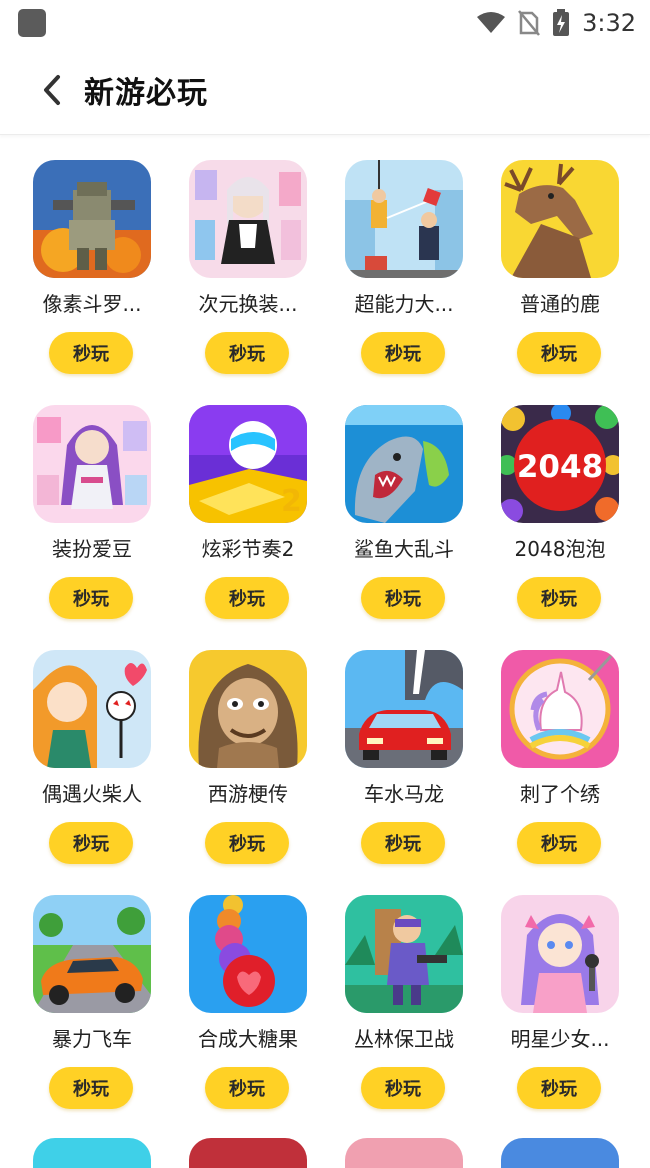  What do you see at coordinates (248, 464) in the screenshot?
I see `color-rhythm-icon: 2` at bounding box center [248, 464].